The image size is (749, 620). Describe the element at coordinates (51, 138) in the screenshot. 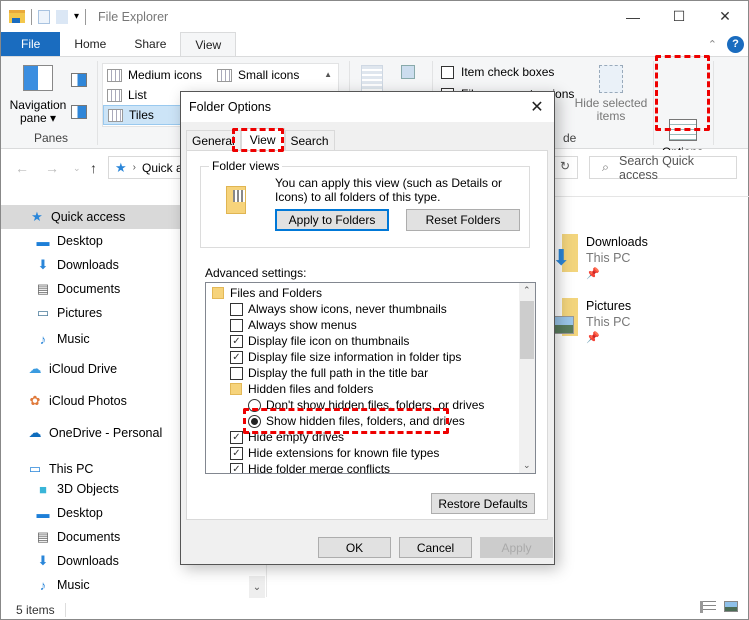

I see `panes-group-label: Panes` at that location.